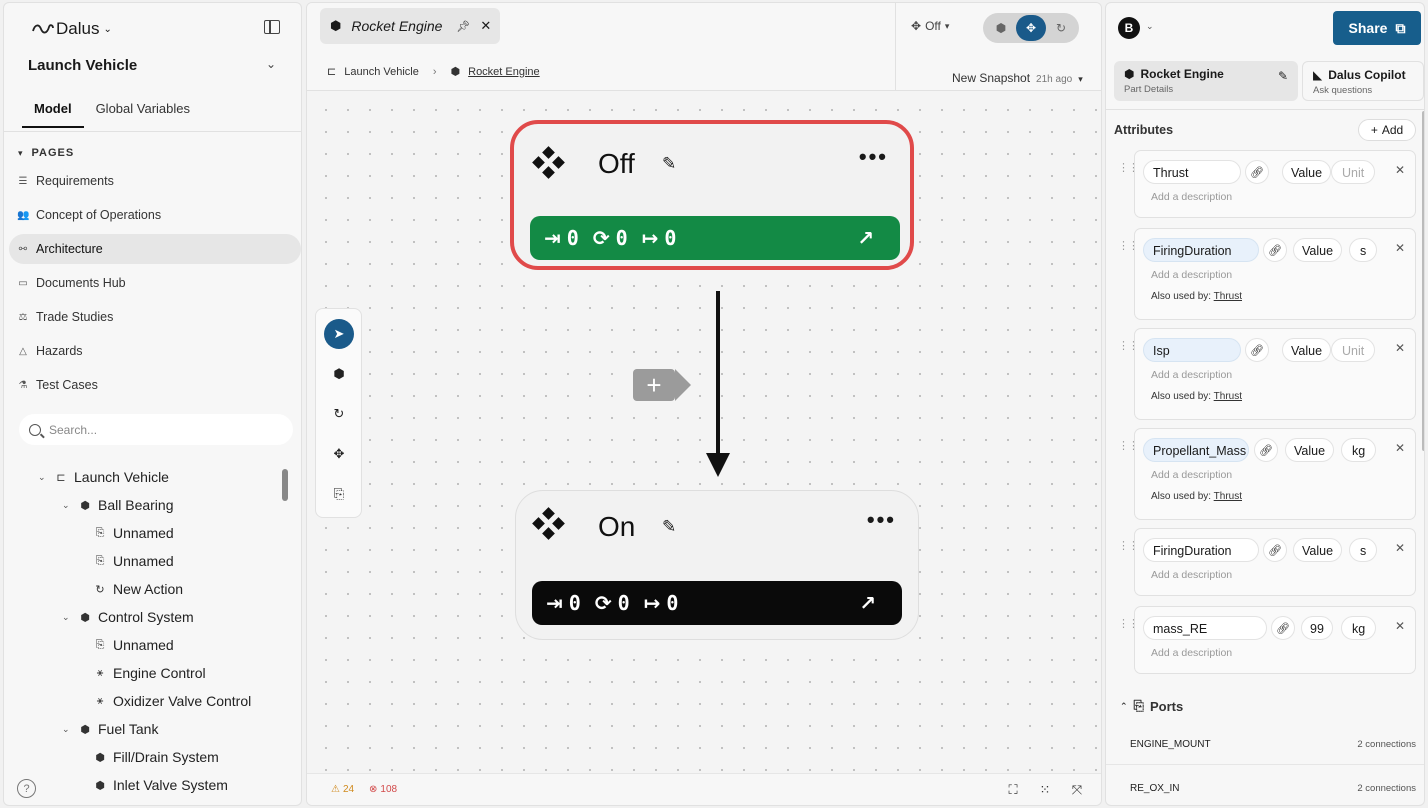 Image resolution: width=1428 pixels, height=808 pixels. What do you see at coordinates (339, 494) in the screenshot?
I see `add-port-button: ⎘` at bounding box center [339, 494].